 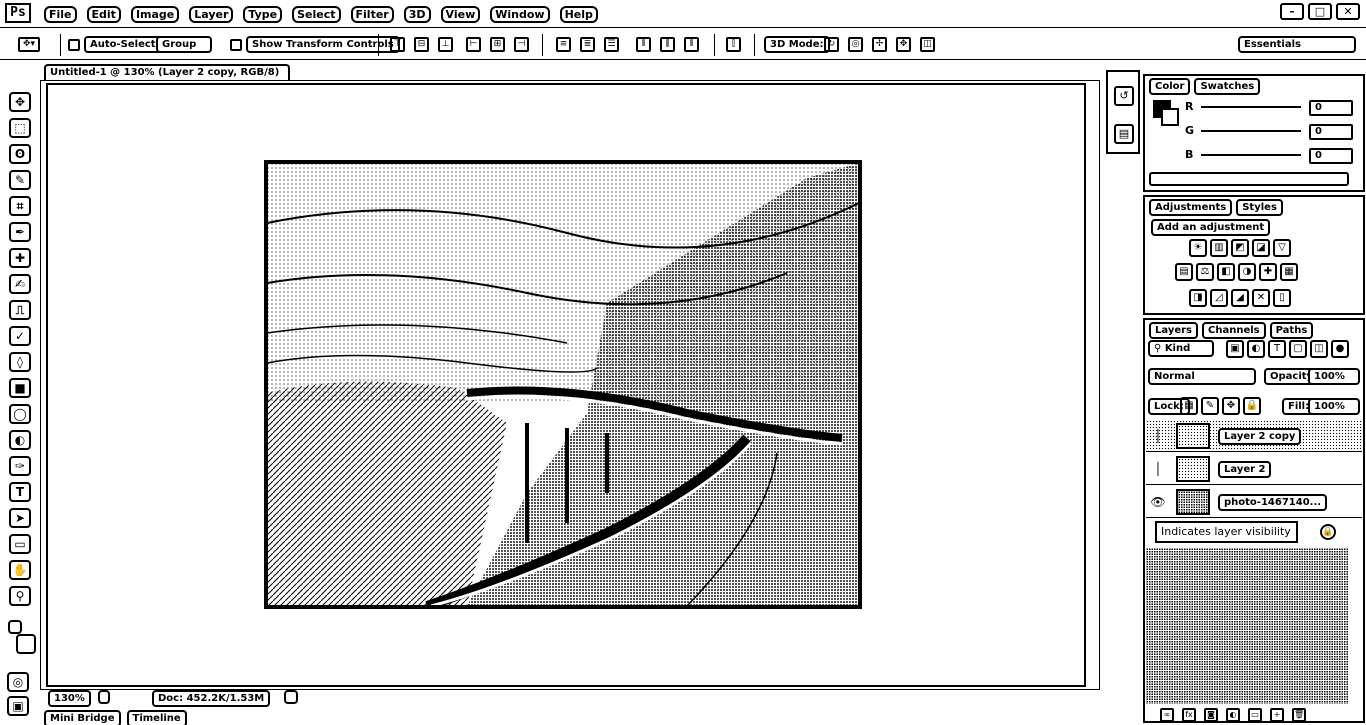 What do you see at coordinates (855, 44) in the screenshot?
I see `3d-roll-icon: ◎` at bounding box center [855, 44].